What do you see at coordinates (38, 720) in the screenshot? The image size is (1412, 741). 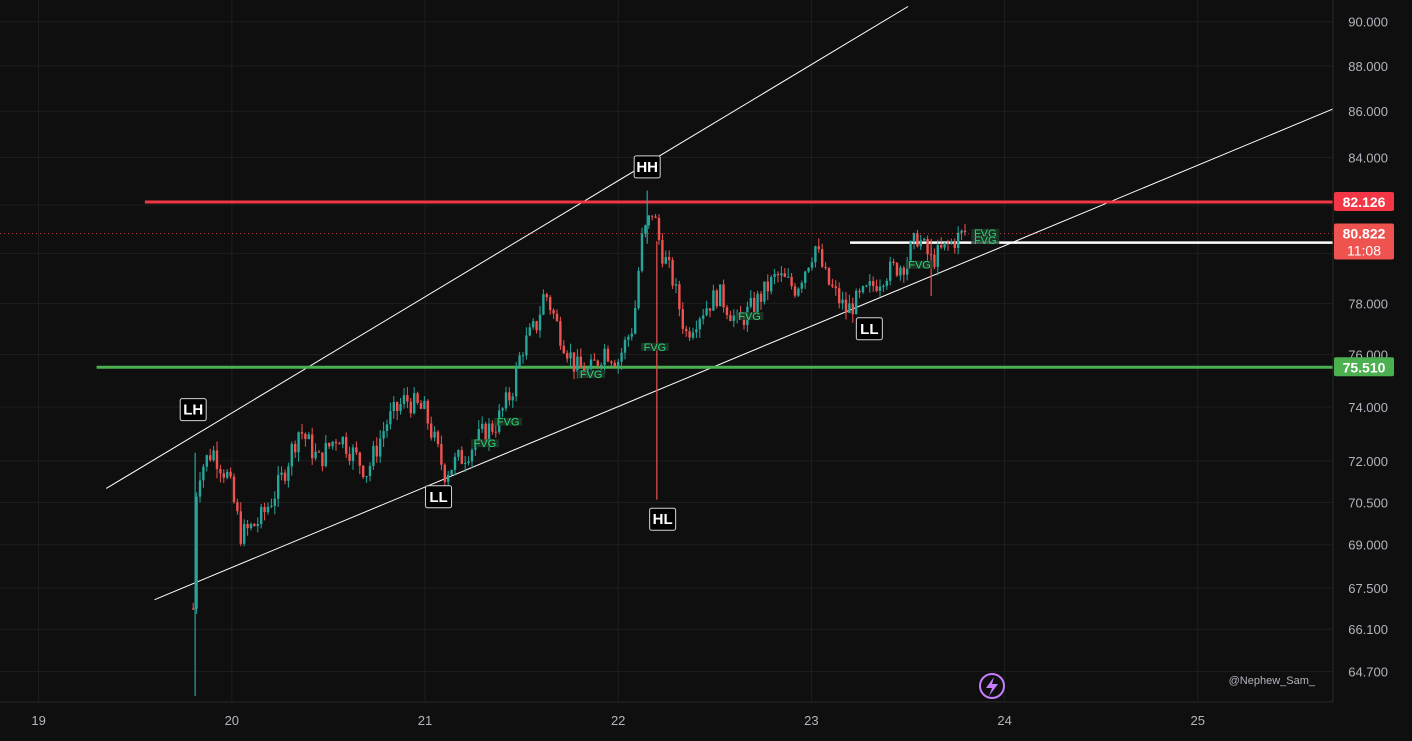 I see `x-tick-label: 19` at bounding box center [38, 720].